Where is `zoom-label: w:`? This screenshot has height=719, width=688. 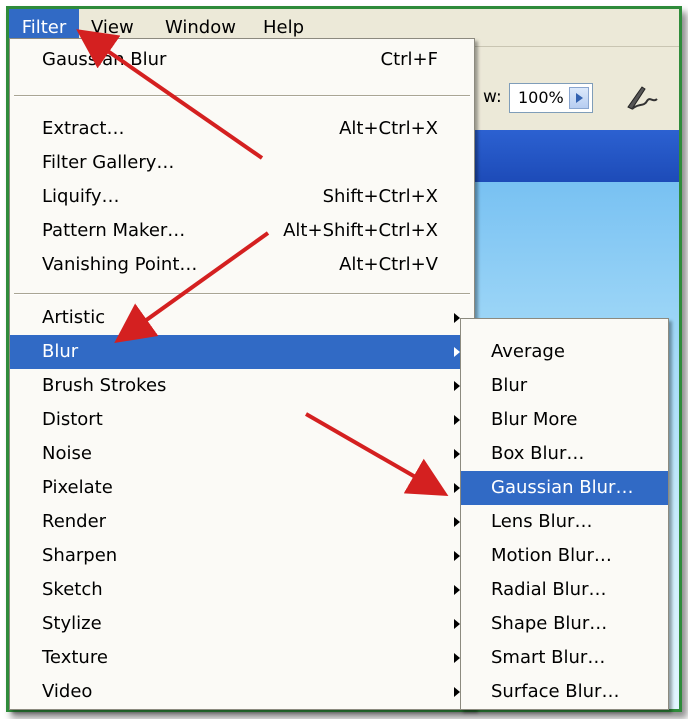 zoom-label: w: is located at coordinates (492, 97).